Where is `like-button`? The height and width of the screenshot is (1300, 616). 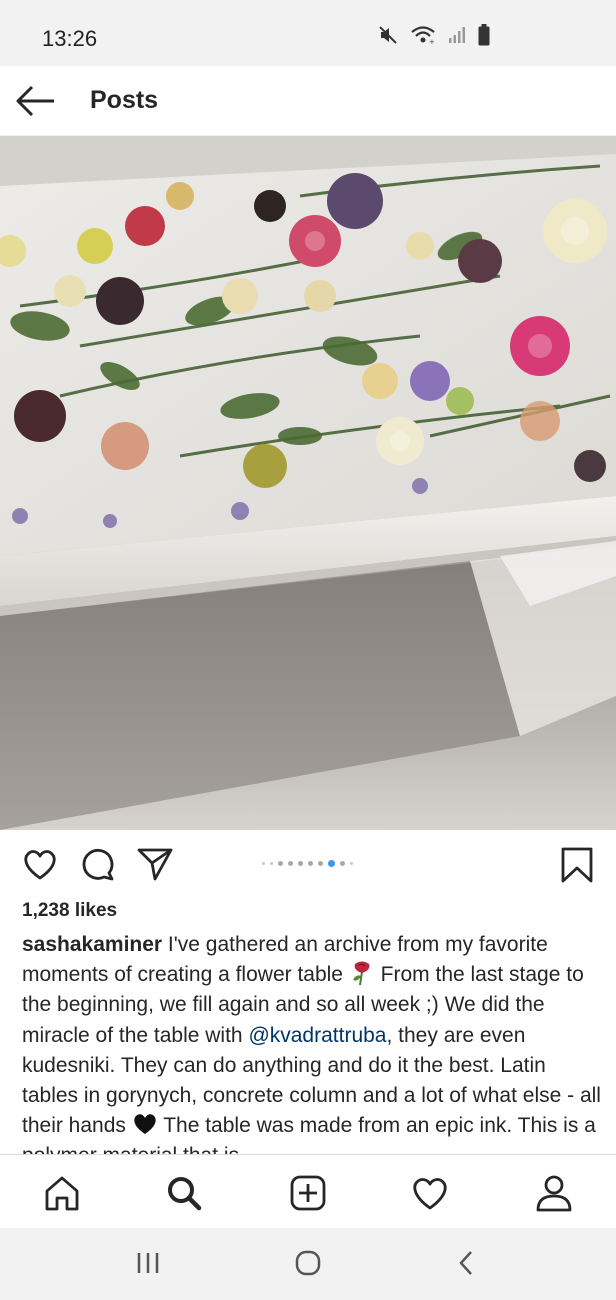 like-button is located at coordinates (40, 866).